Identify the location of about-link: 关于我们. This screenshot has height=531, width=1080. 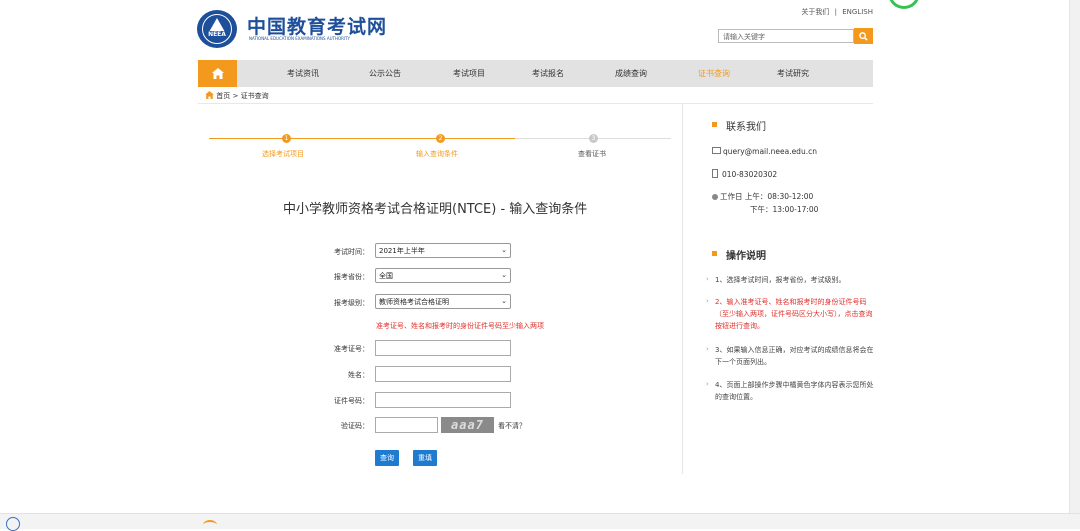
(815, 12).